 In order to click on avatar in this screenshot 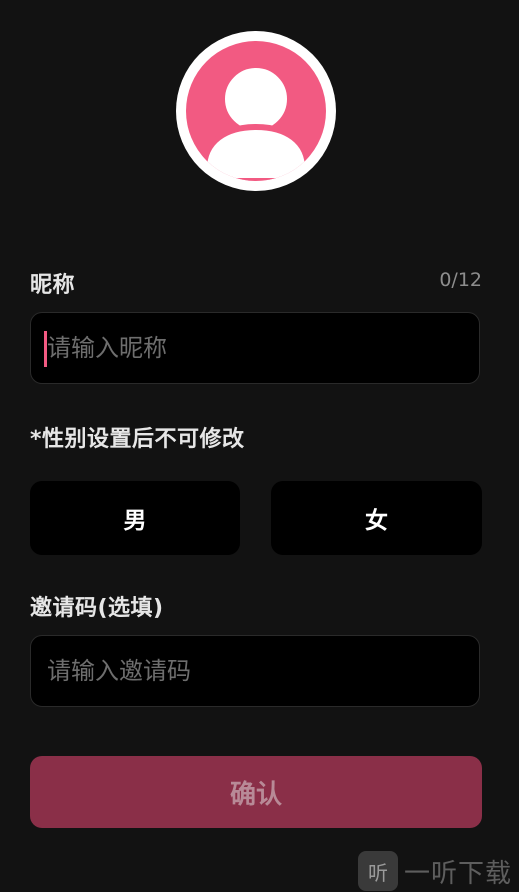, I will do `click(256, 111)`.